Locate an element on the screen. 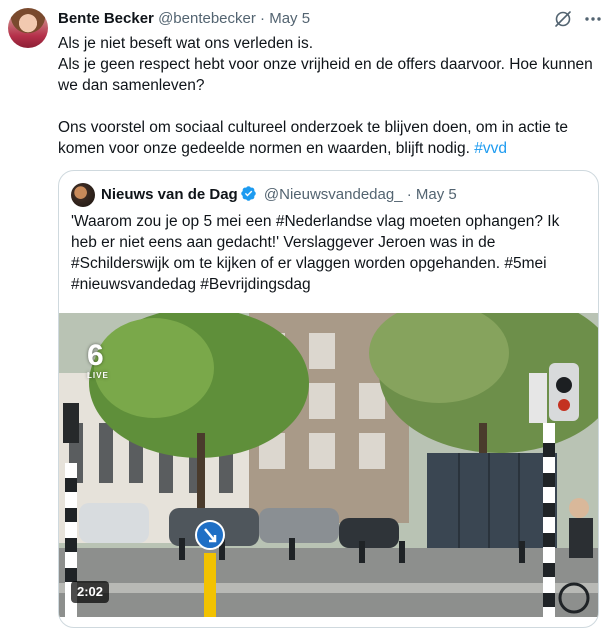  more-icon is located at coordinates (593, 19).